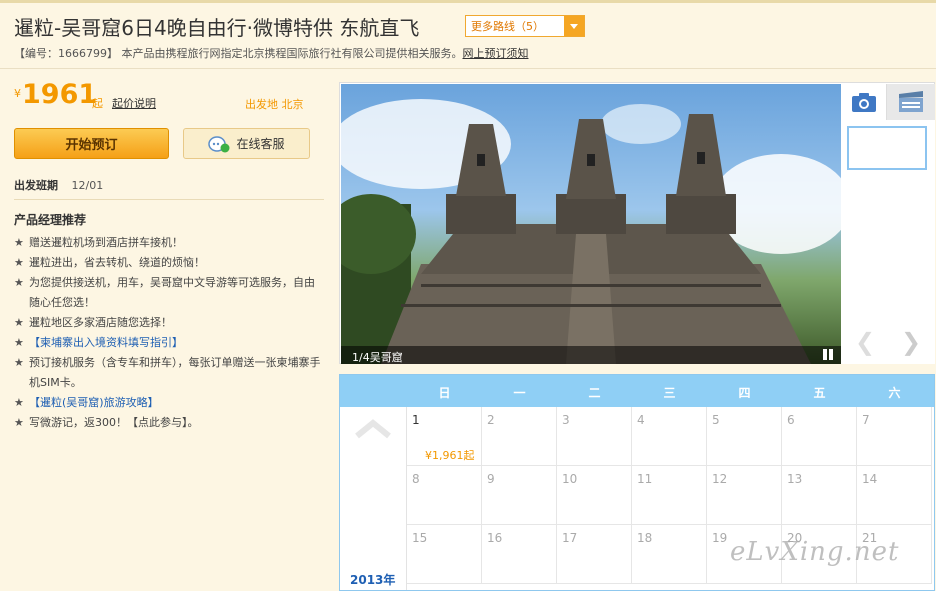  What do you see at coordinates (106, 242) in the screenshot?
I see `recommend-text: 赠送暹粒机场到酒店拼车接机！` at bounding box center [106, 242].